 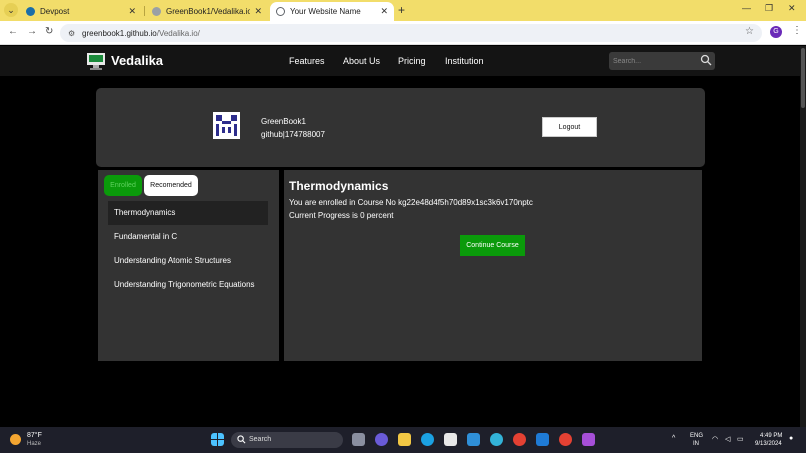 What do you see at coordinates (156, 11) in the screenshot?
I see `page-favicon-icon` at bounding box center [156, 11].